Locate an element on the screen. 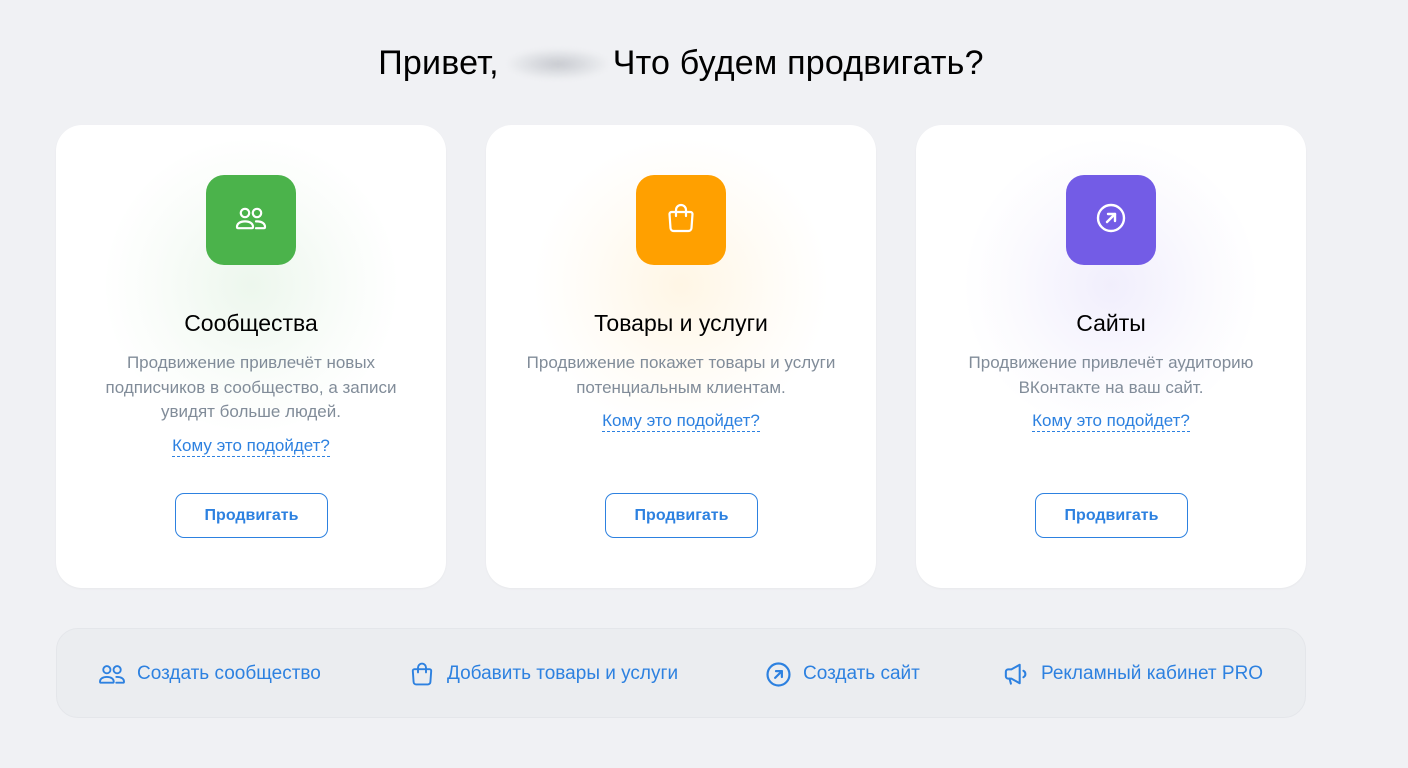  promote-goods-button: Продвигать is located at coordinates (681, 515).